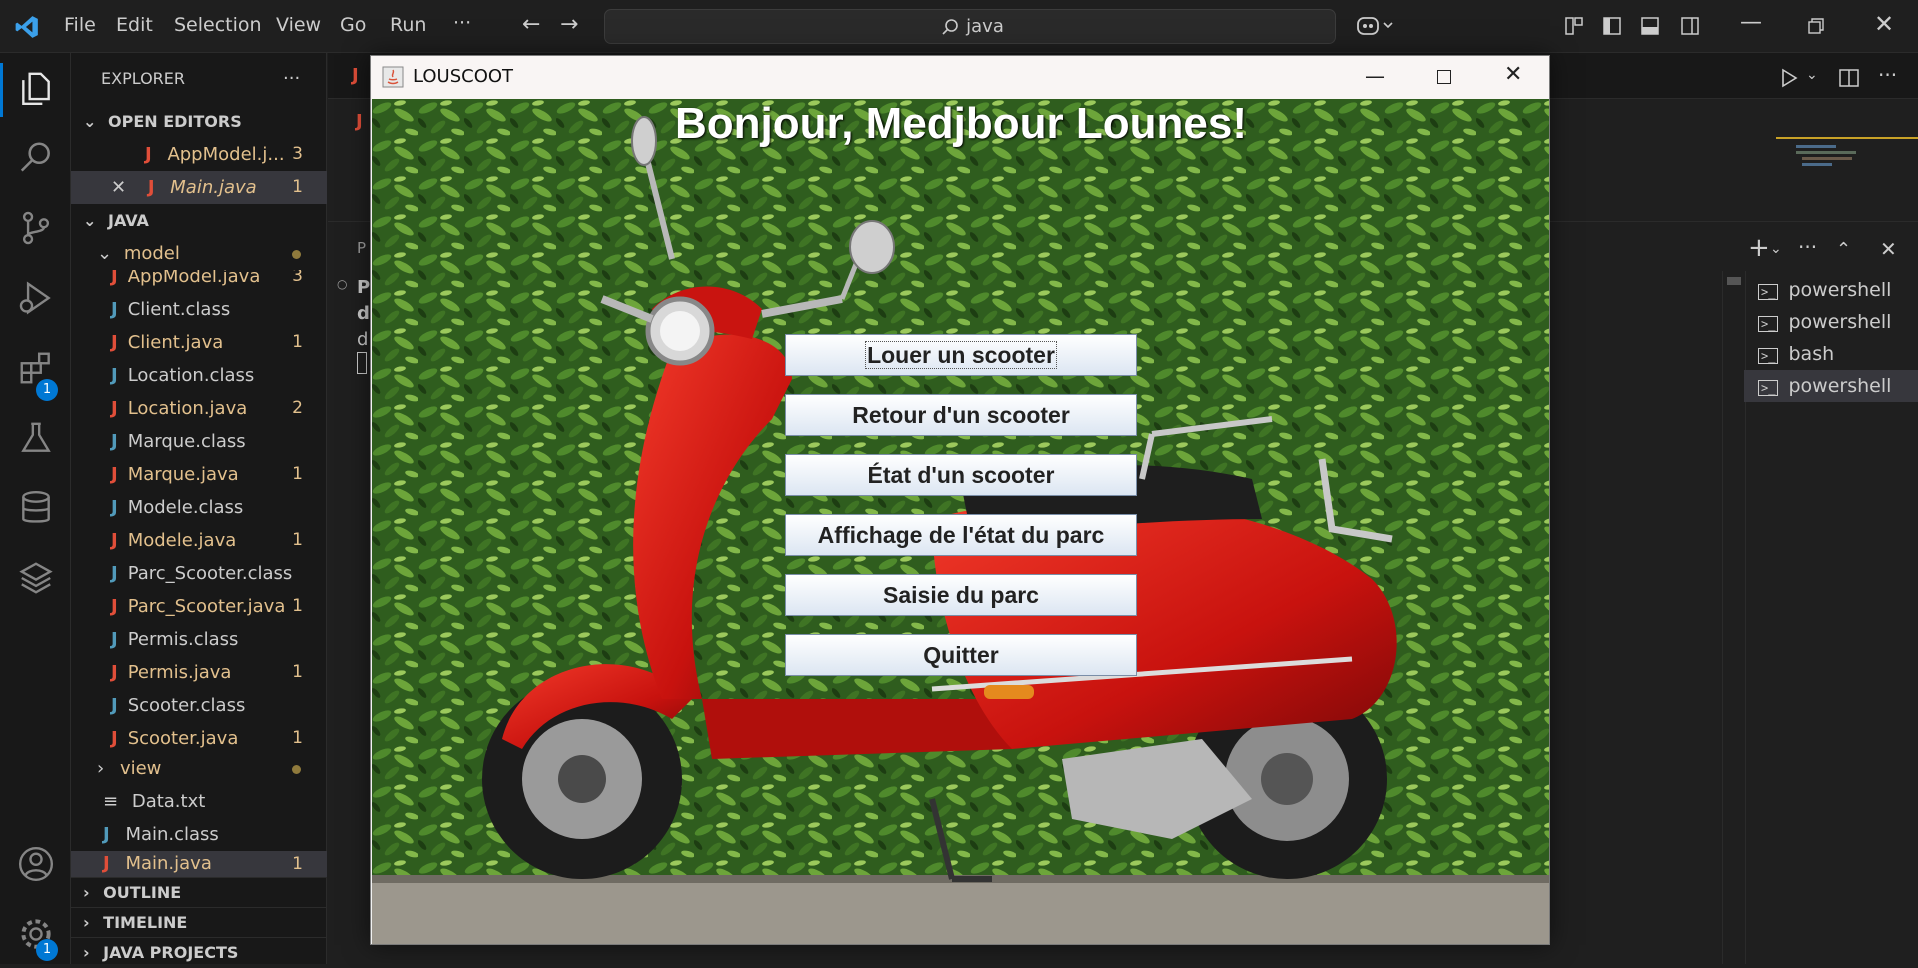  I want to click on file-label: Scooter.java, so click(183, 738).